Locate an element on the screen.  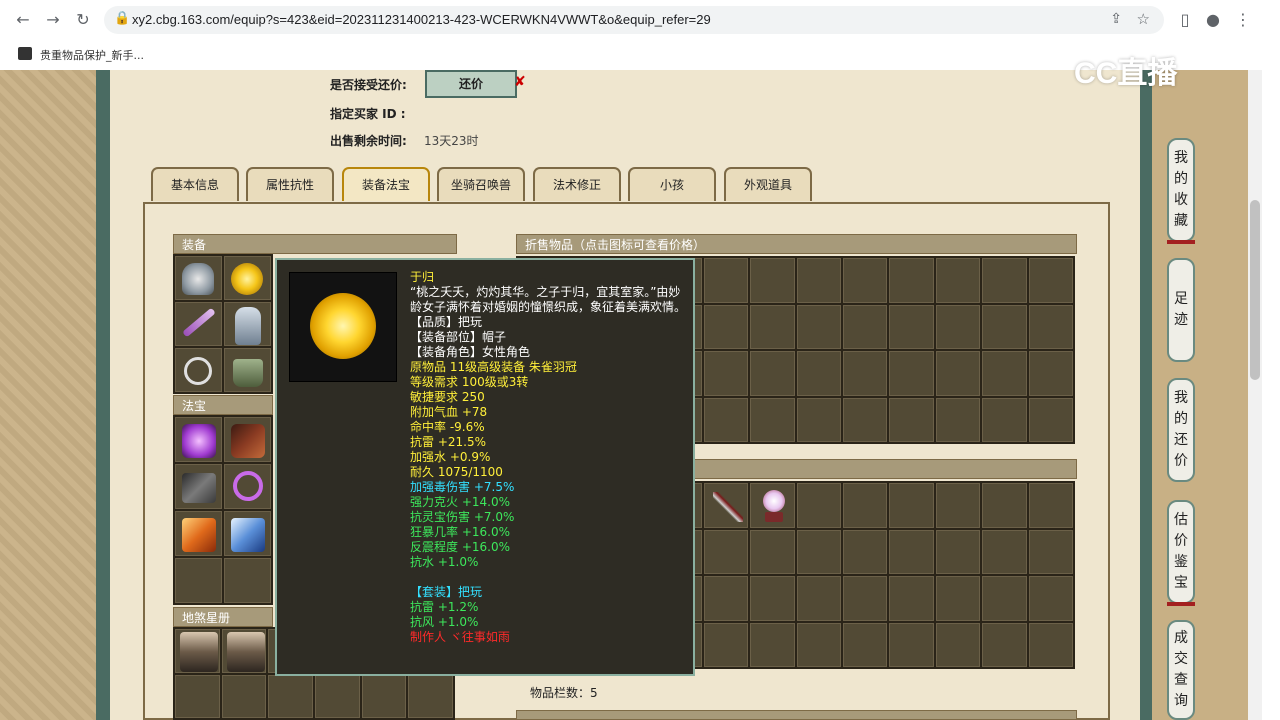
footprint-button: 足迹 is located at coordinates (1181, 310).